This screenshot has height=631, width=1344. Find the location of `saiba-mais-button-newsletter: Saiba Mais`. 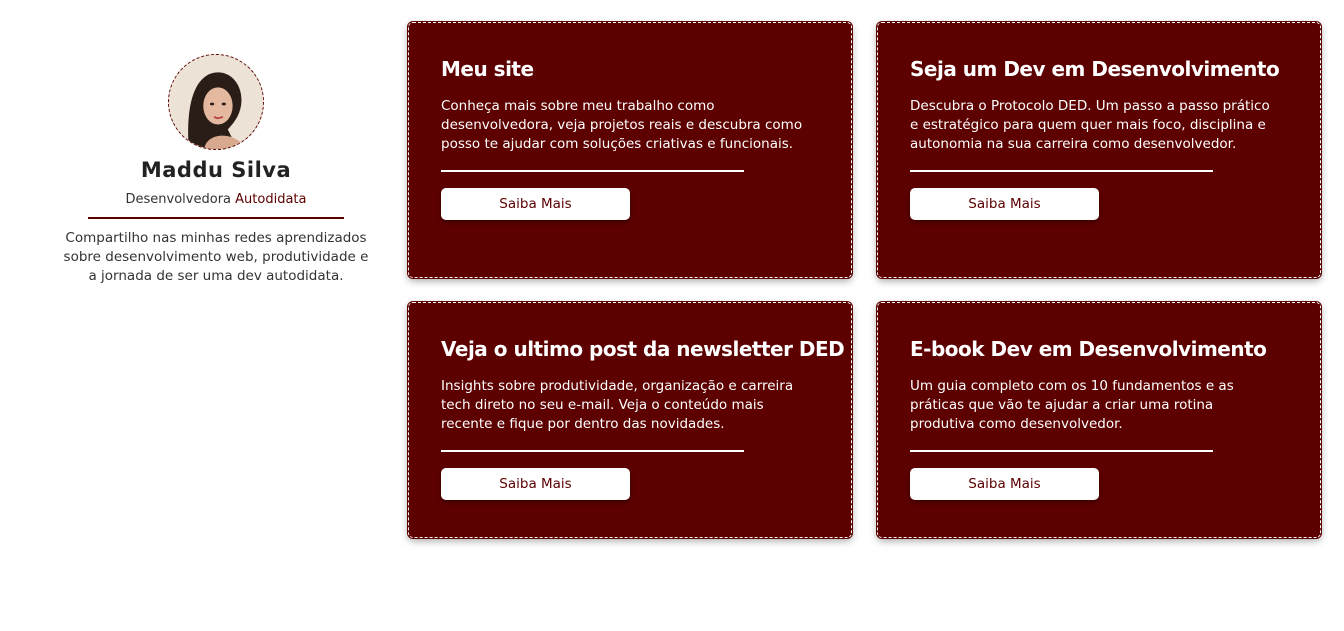

saiba-mais-button-newsletter: Saiba Mais is located at coordinates (535, 483).